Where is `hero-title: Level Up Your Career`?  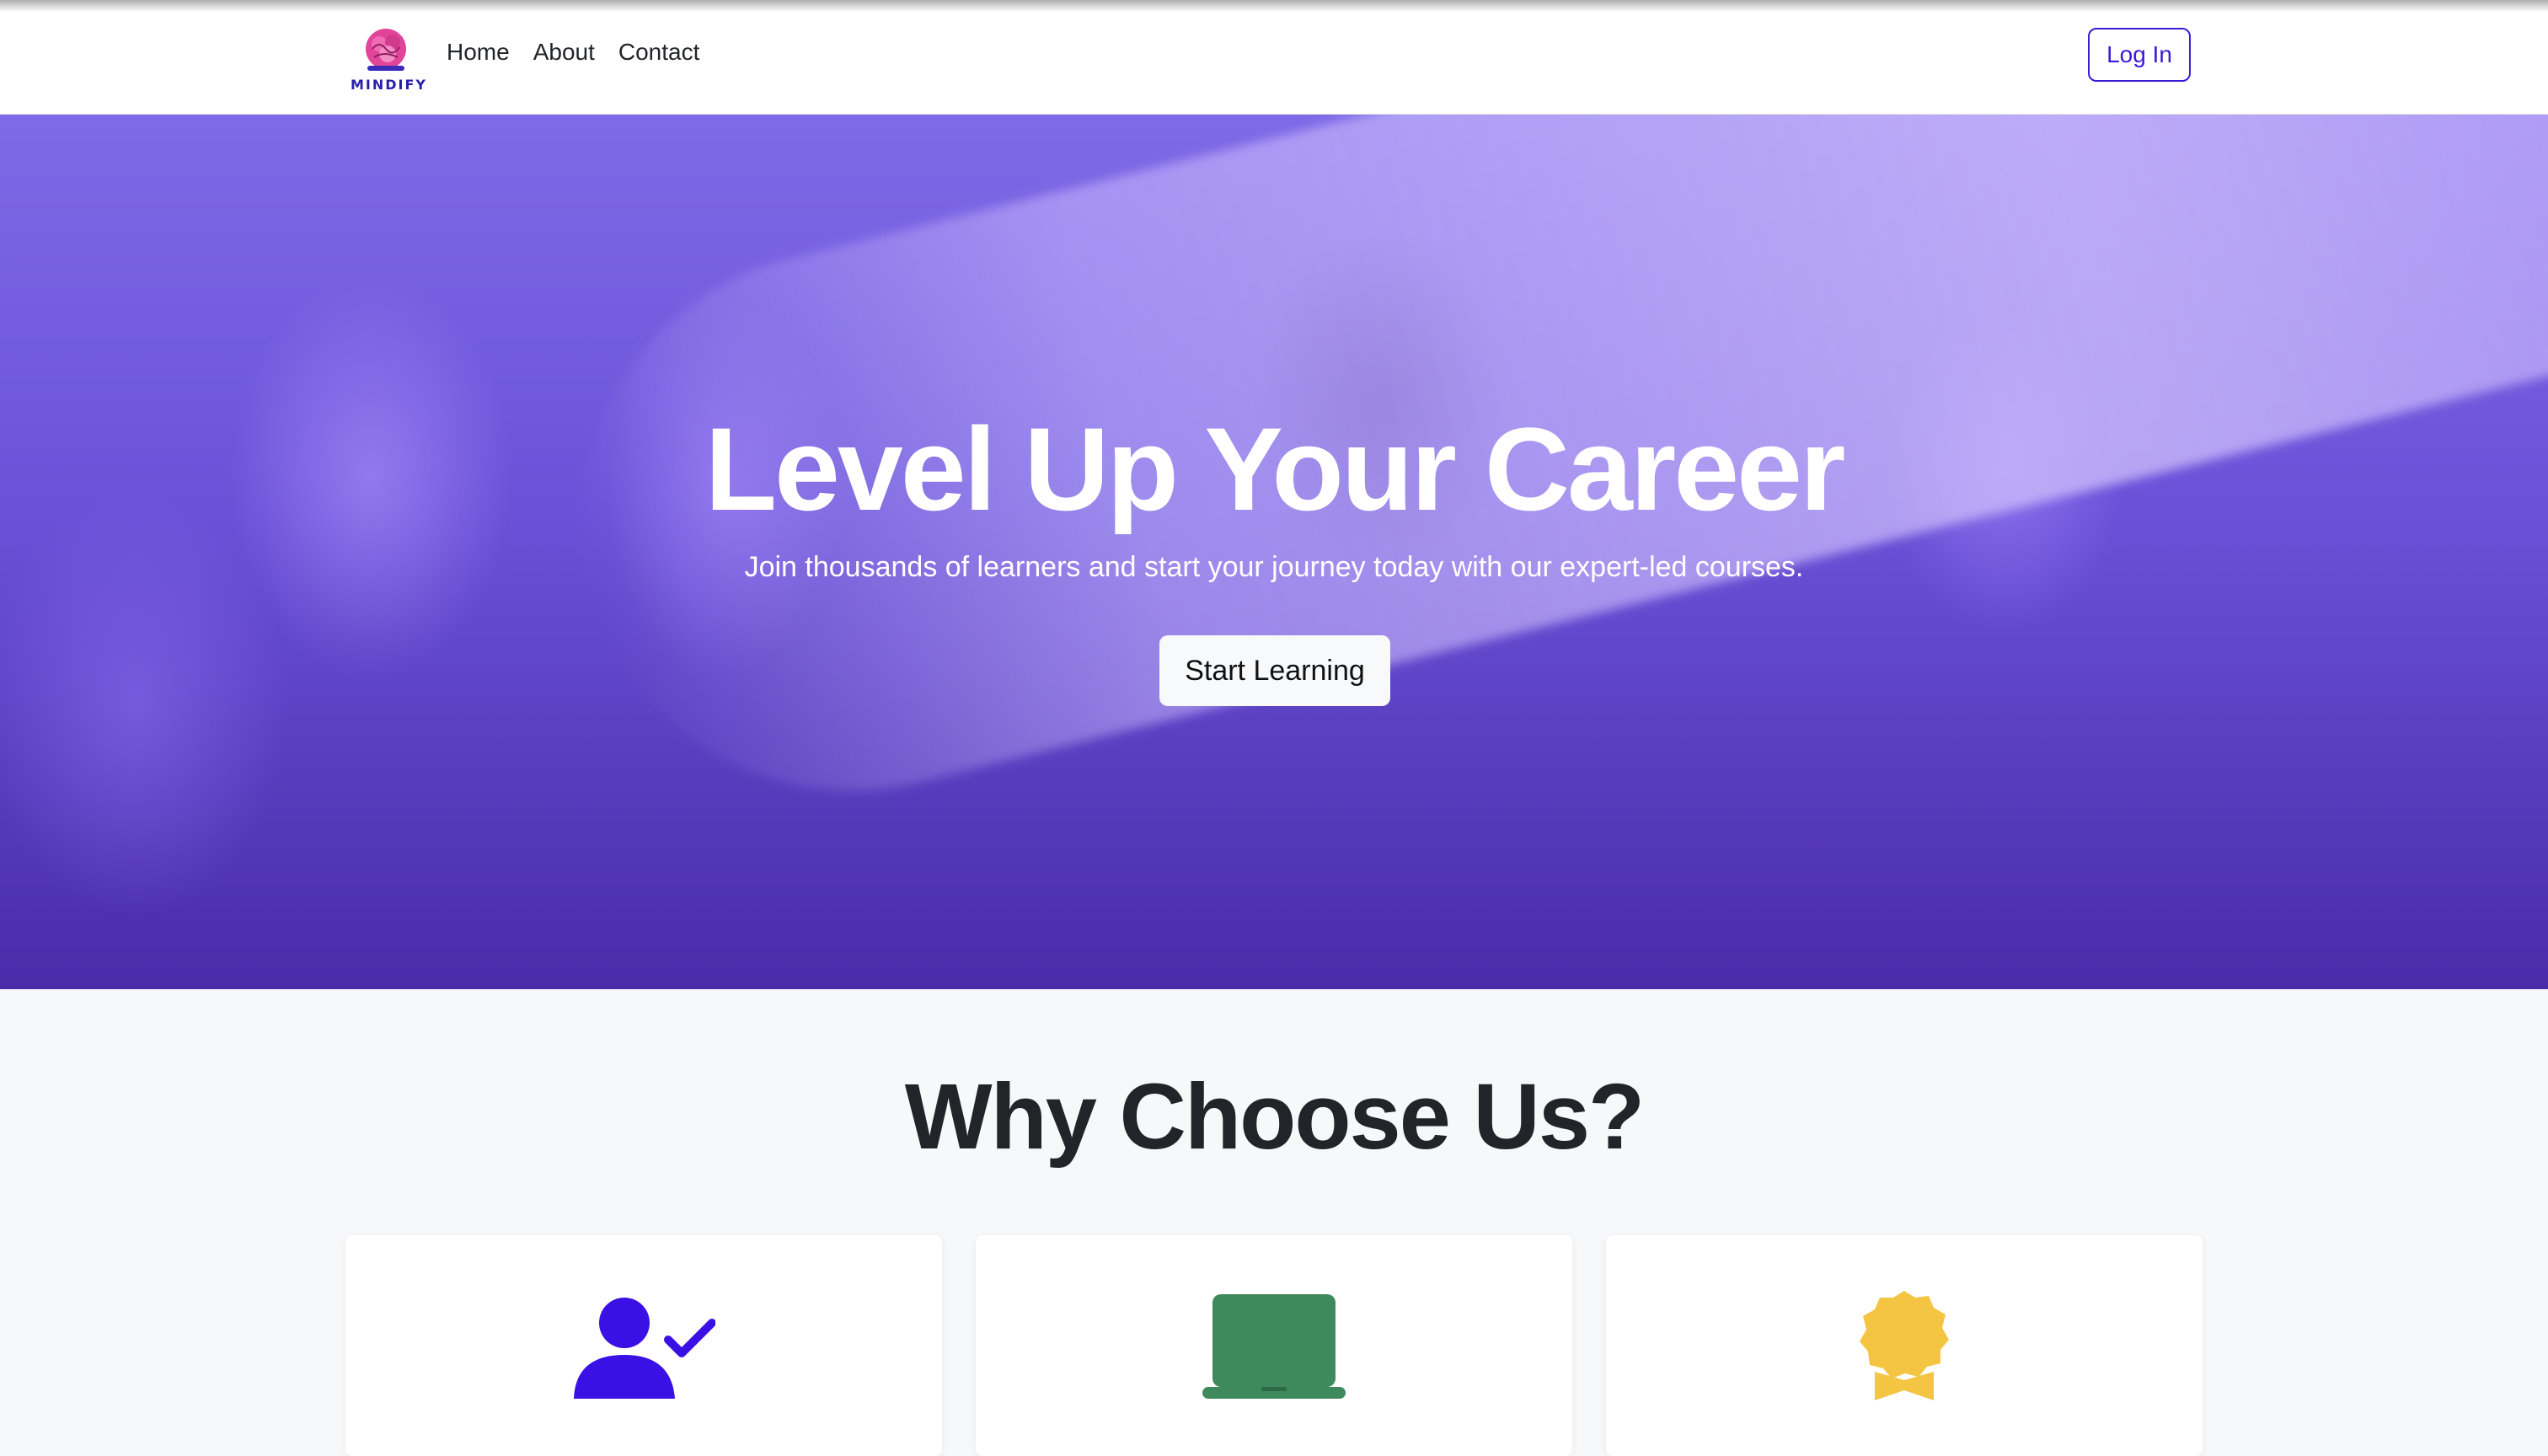 hero-title: Level Up Your Career is located at coordinates (1275, 469).